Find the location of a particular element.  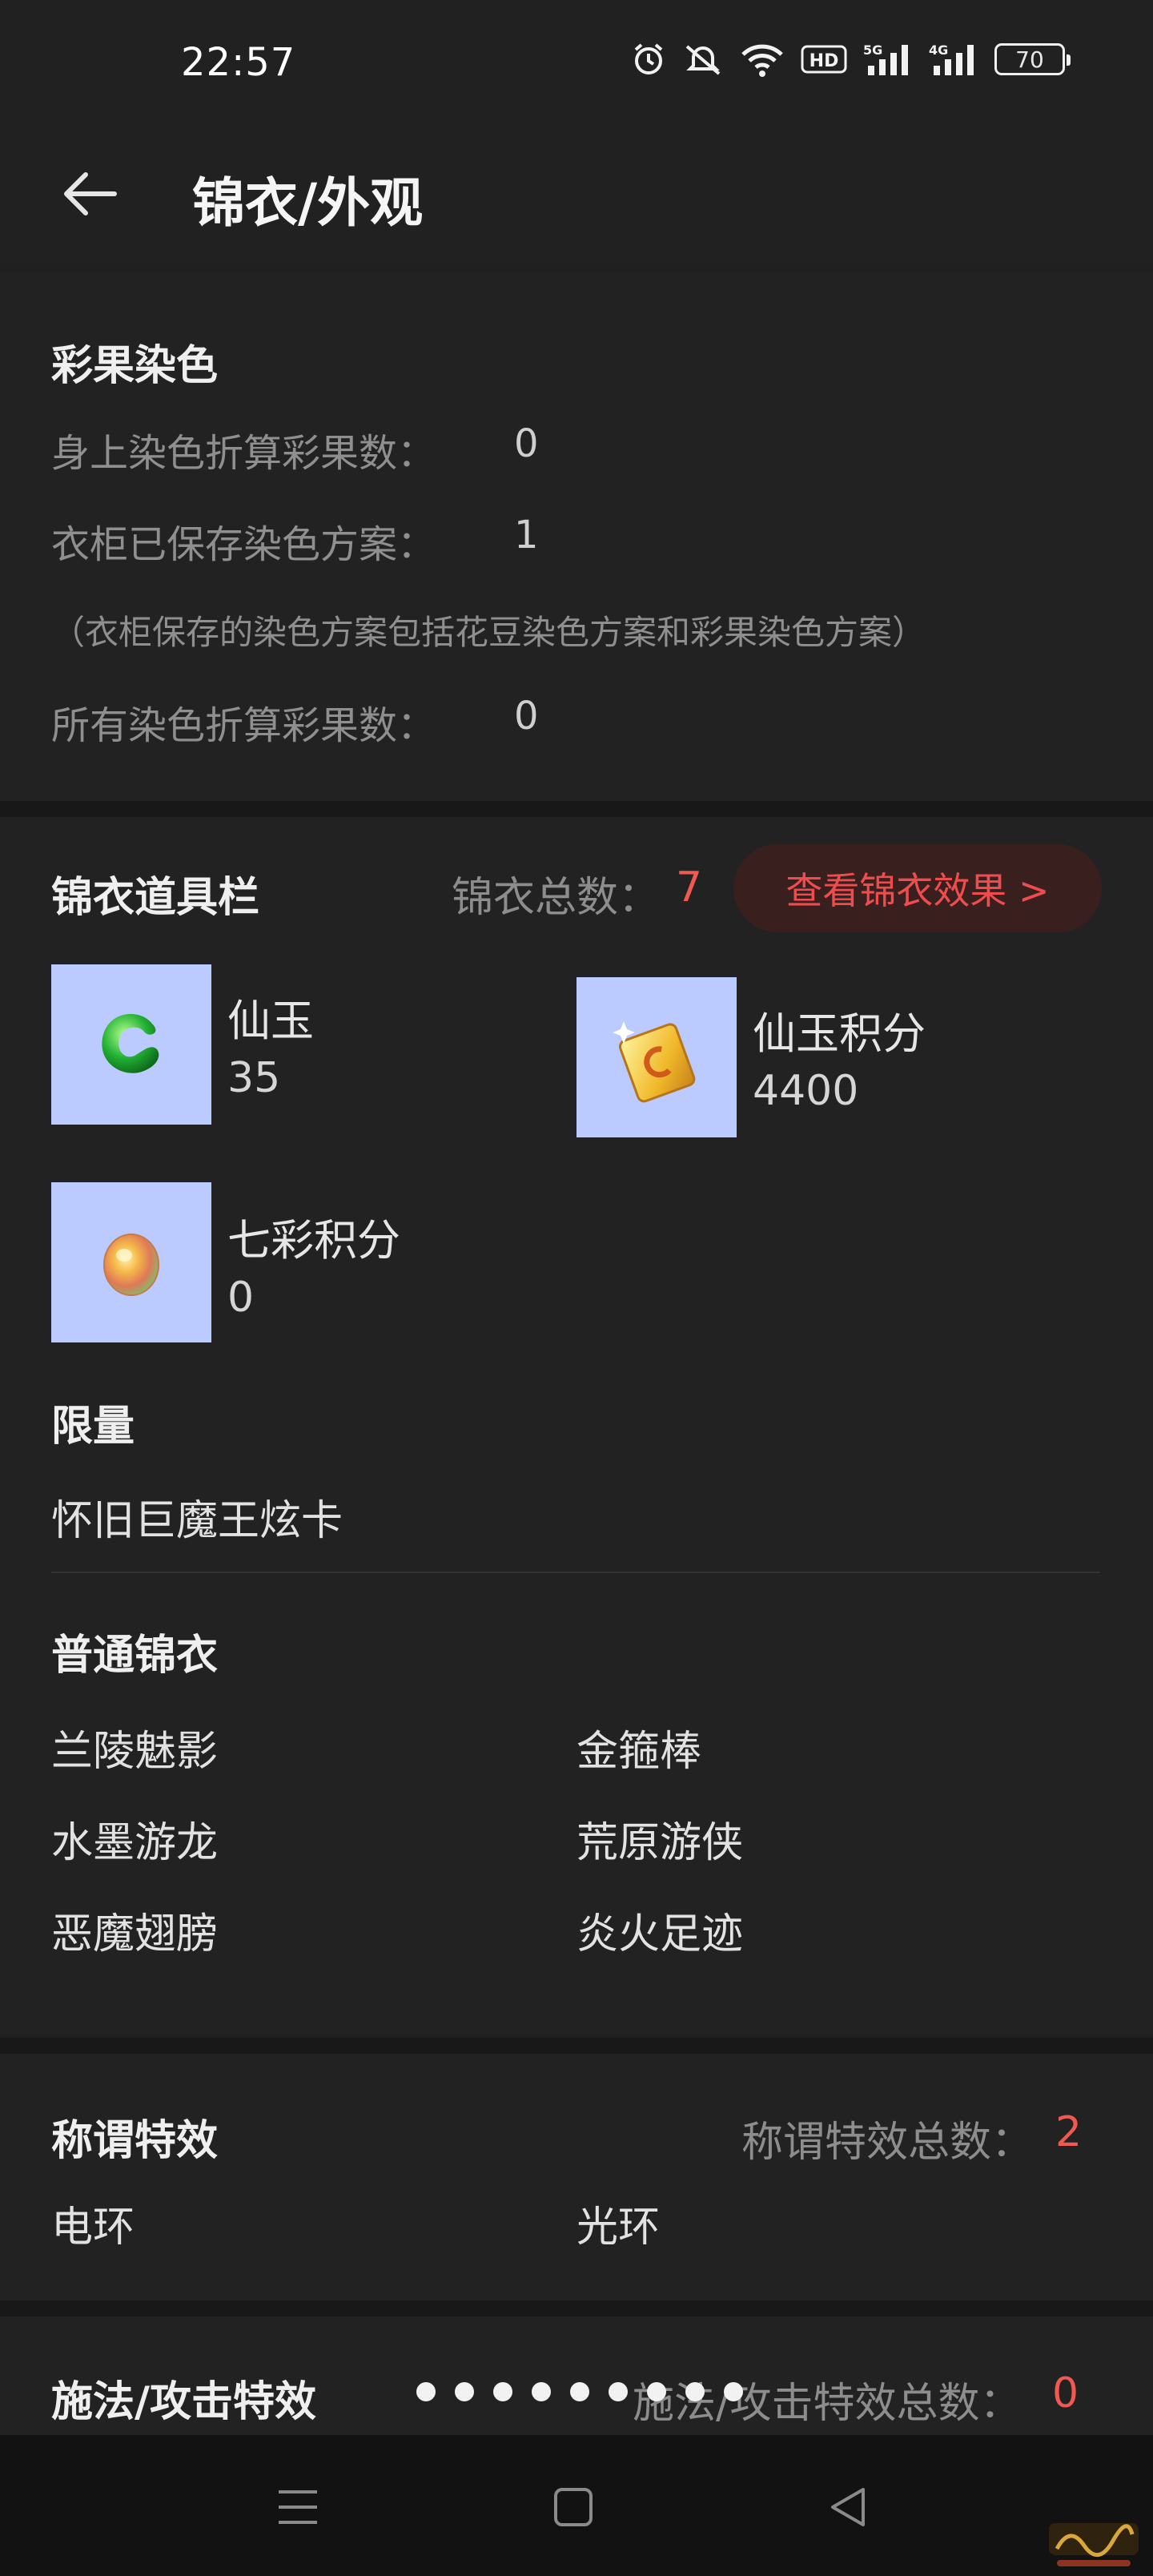

page-indicator is located at coordinates (580, 2391).